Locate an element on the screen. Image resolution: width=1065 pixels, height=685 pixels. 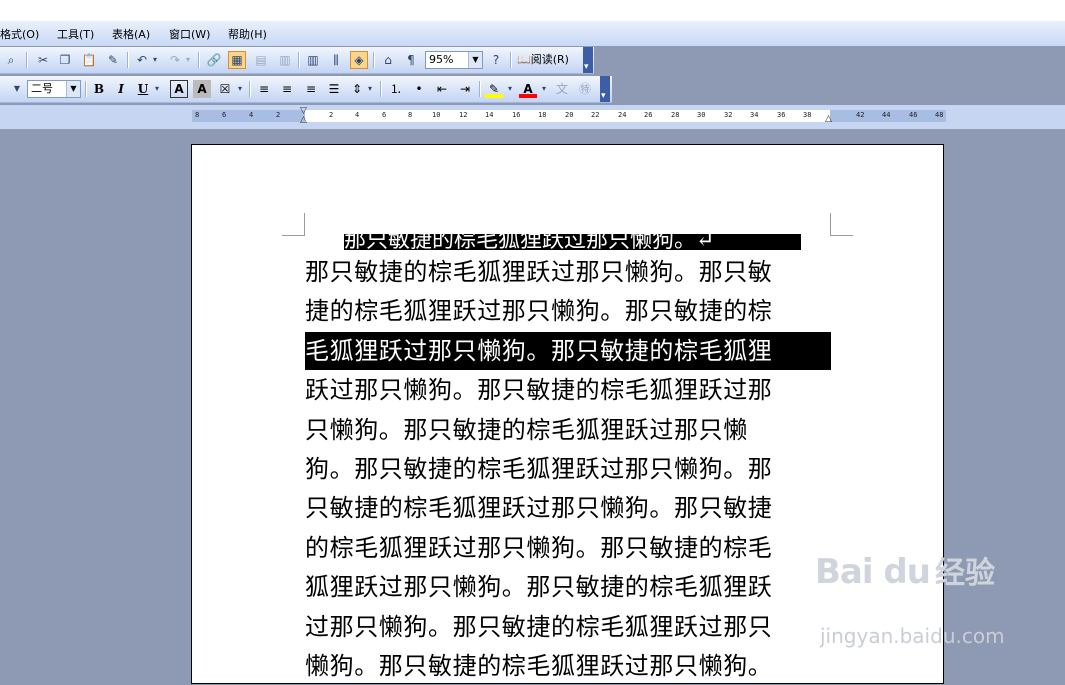
line-spacing-dropdown-icon: ▾ is located at coordinates (370, 89).